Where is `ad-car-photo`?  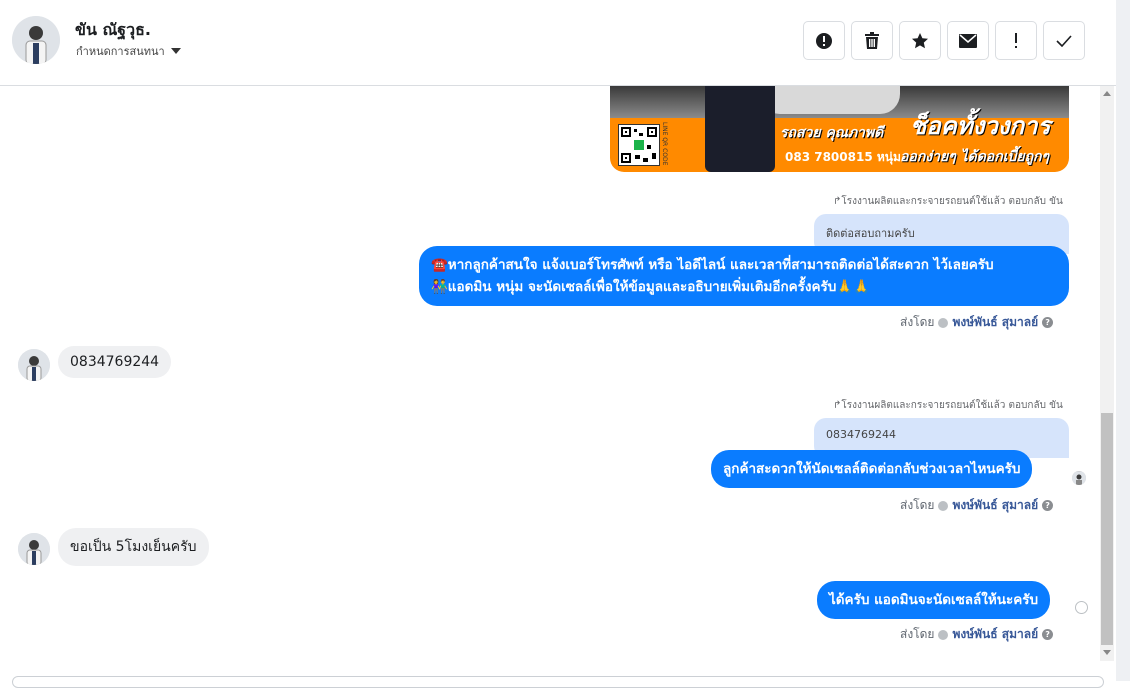 ad-car-photo is located at coordinates (830, 100).